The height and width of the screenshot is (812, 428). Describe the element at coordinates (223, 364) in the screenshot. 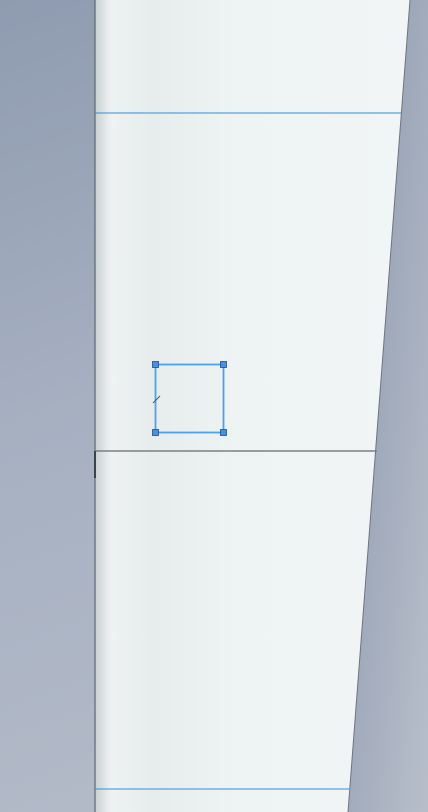

I see `selection-handle-top-right` at that location.